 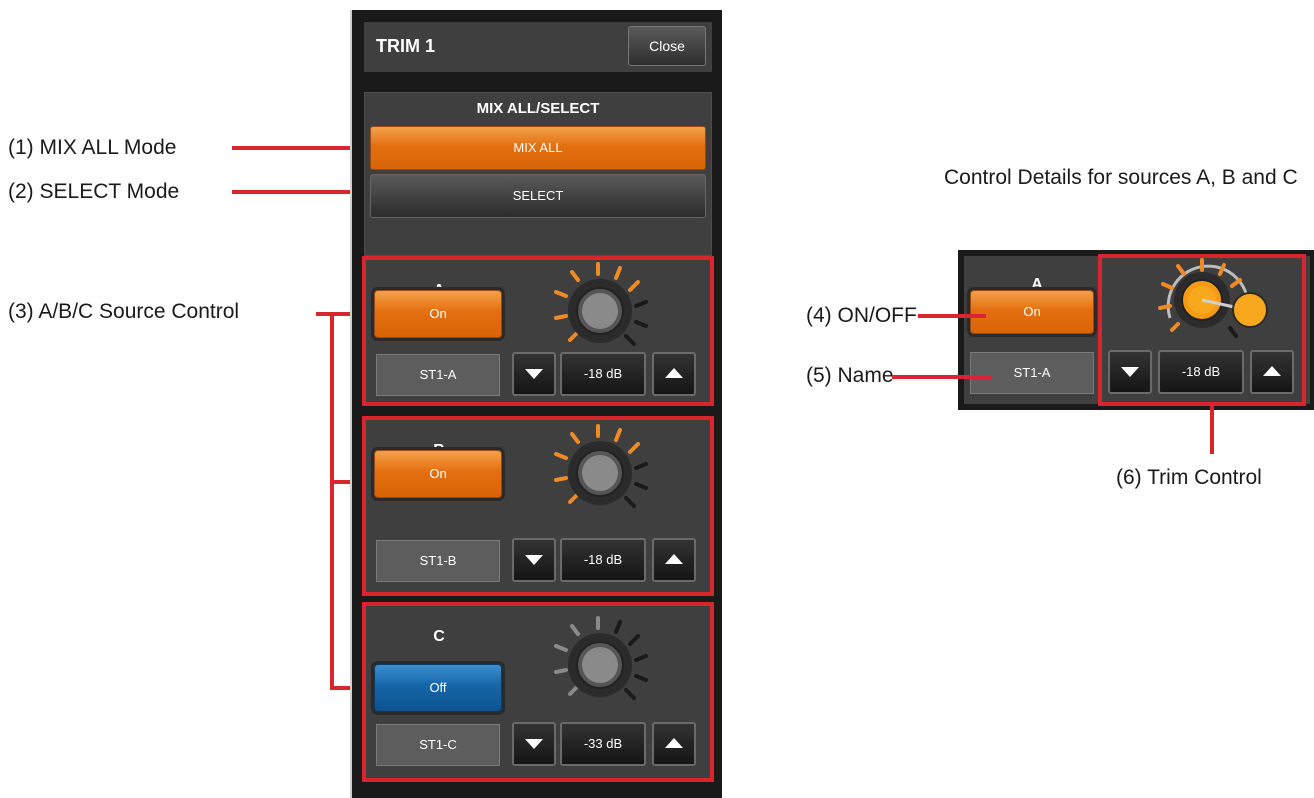 I want to click on detail-caption: Control Details for sources A, B and C, so click(x=1121, y=177).